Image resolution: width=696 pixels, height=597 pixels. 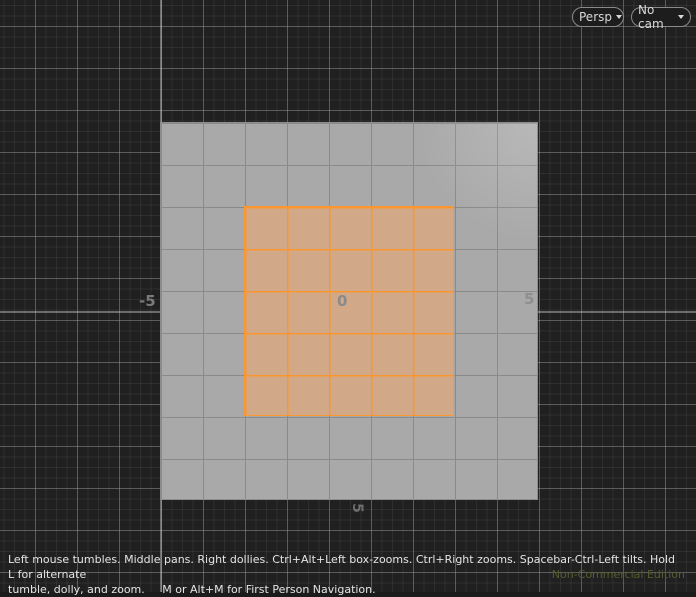 I want to click on axis-label-x-negative: -5, so click(x=147, y=301).